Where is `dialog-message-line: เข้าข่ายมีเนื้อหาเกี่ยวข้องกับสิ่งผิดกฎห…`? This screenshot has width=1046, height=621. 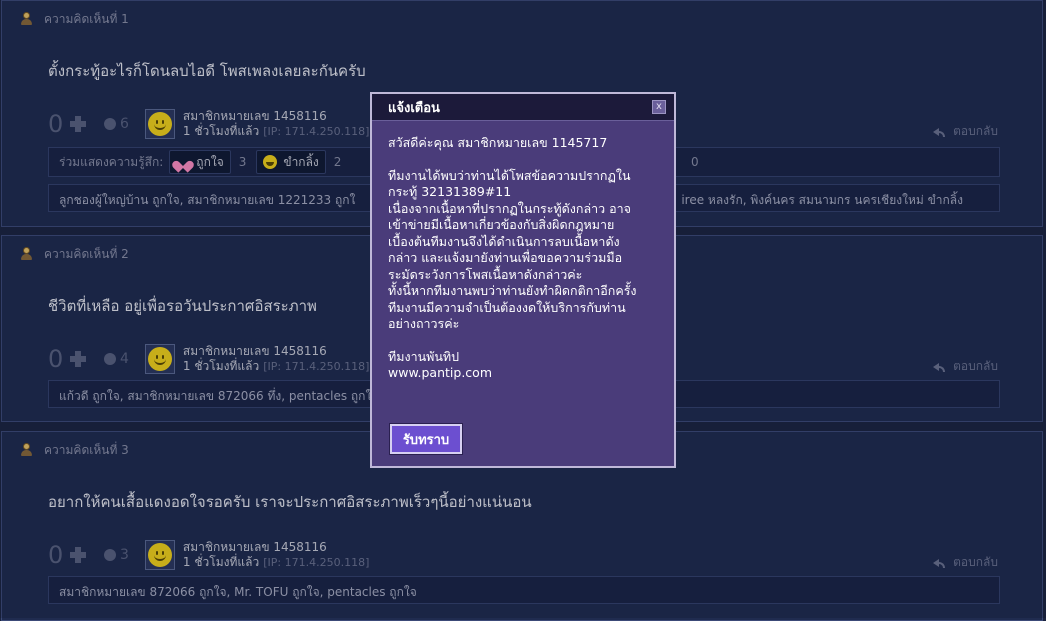
dialog-message-line: เข้าข่ายมีเนื้อหาเกี่ยวข้องกับสิ่งผิดกฎห… is located at coordinates (501, 224).